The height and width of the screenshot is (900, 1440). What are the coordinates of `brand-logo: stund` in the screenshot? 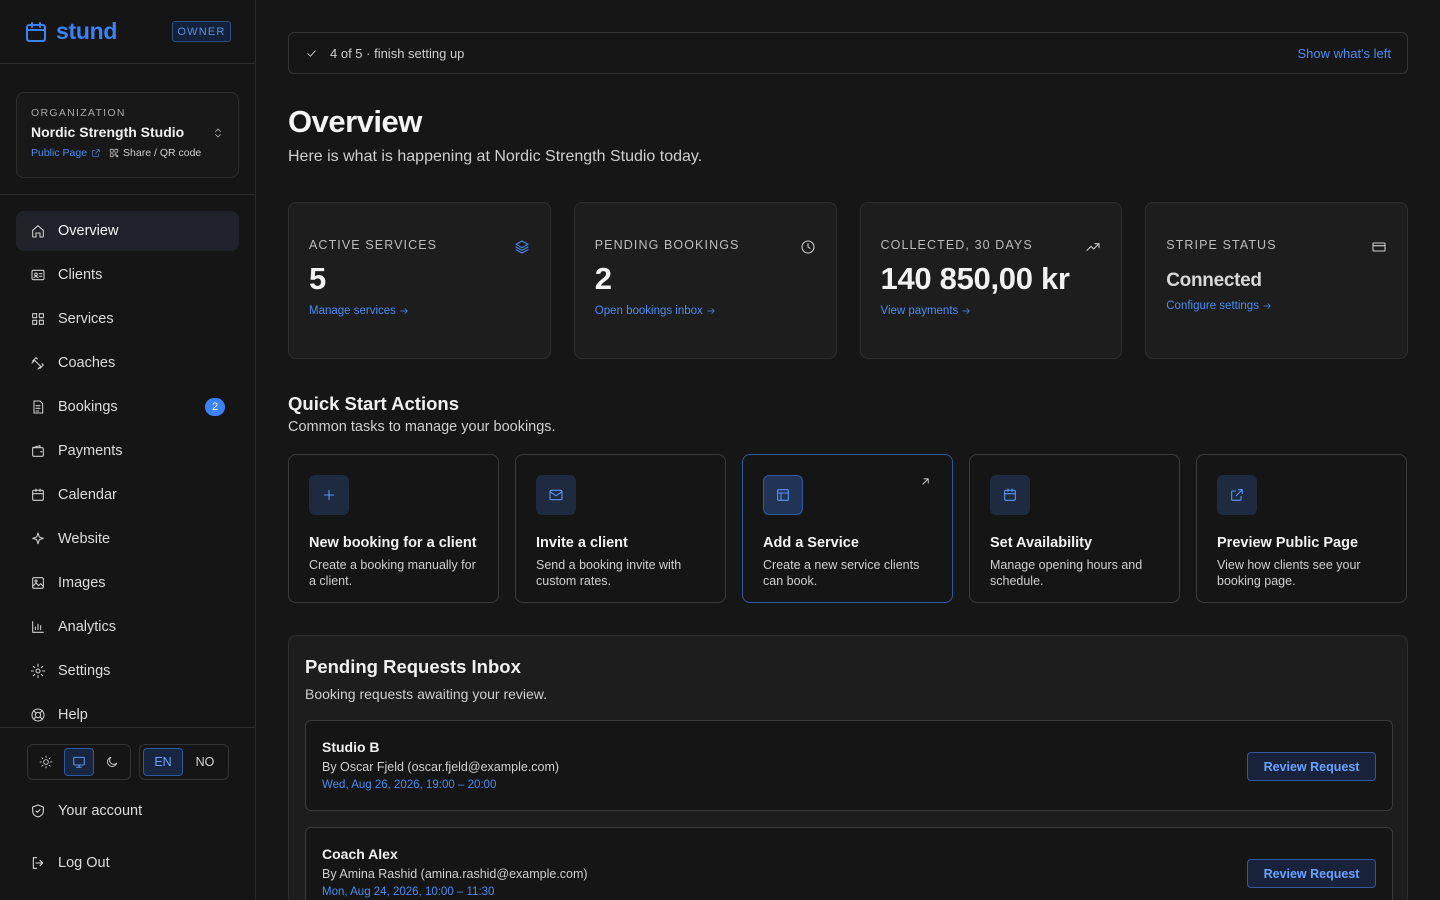 It's located at (70, 31).